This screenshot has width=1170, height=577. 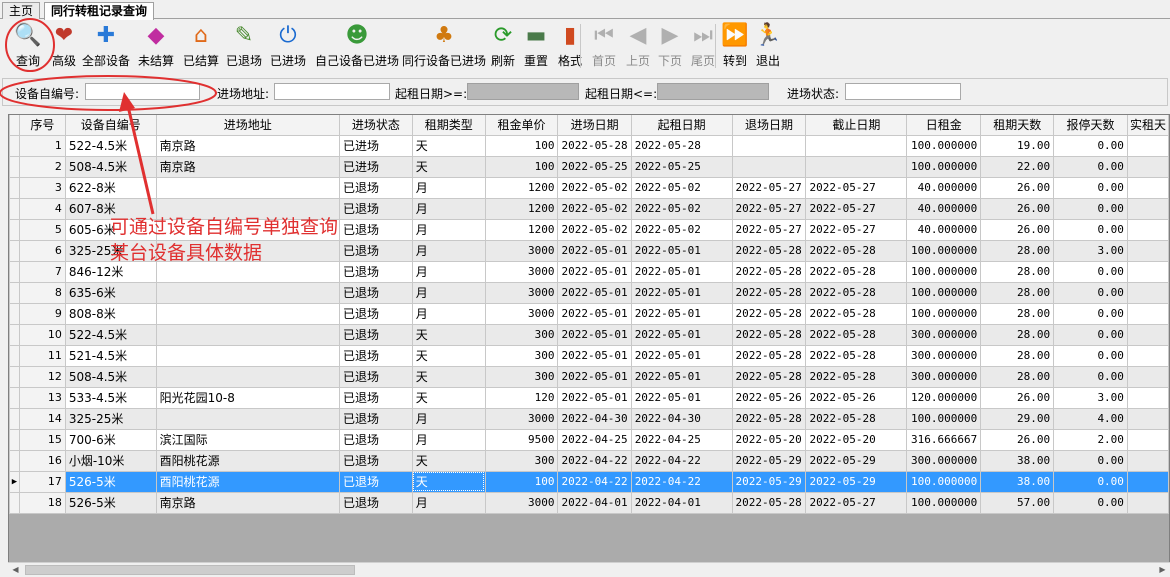 What do you see at coordinates (110, 145) in the screenshot?
I see `table-cell: 522-4.5米` at bounding box center [110, 145].